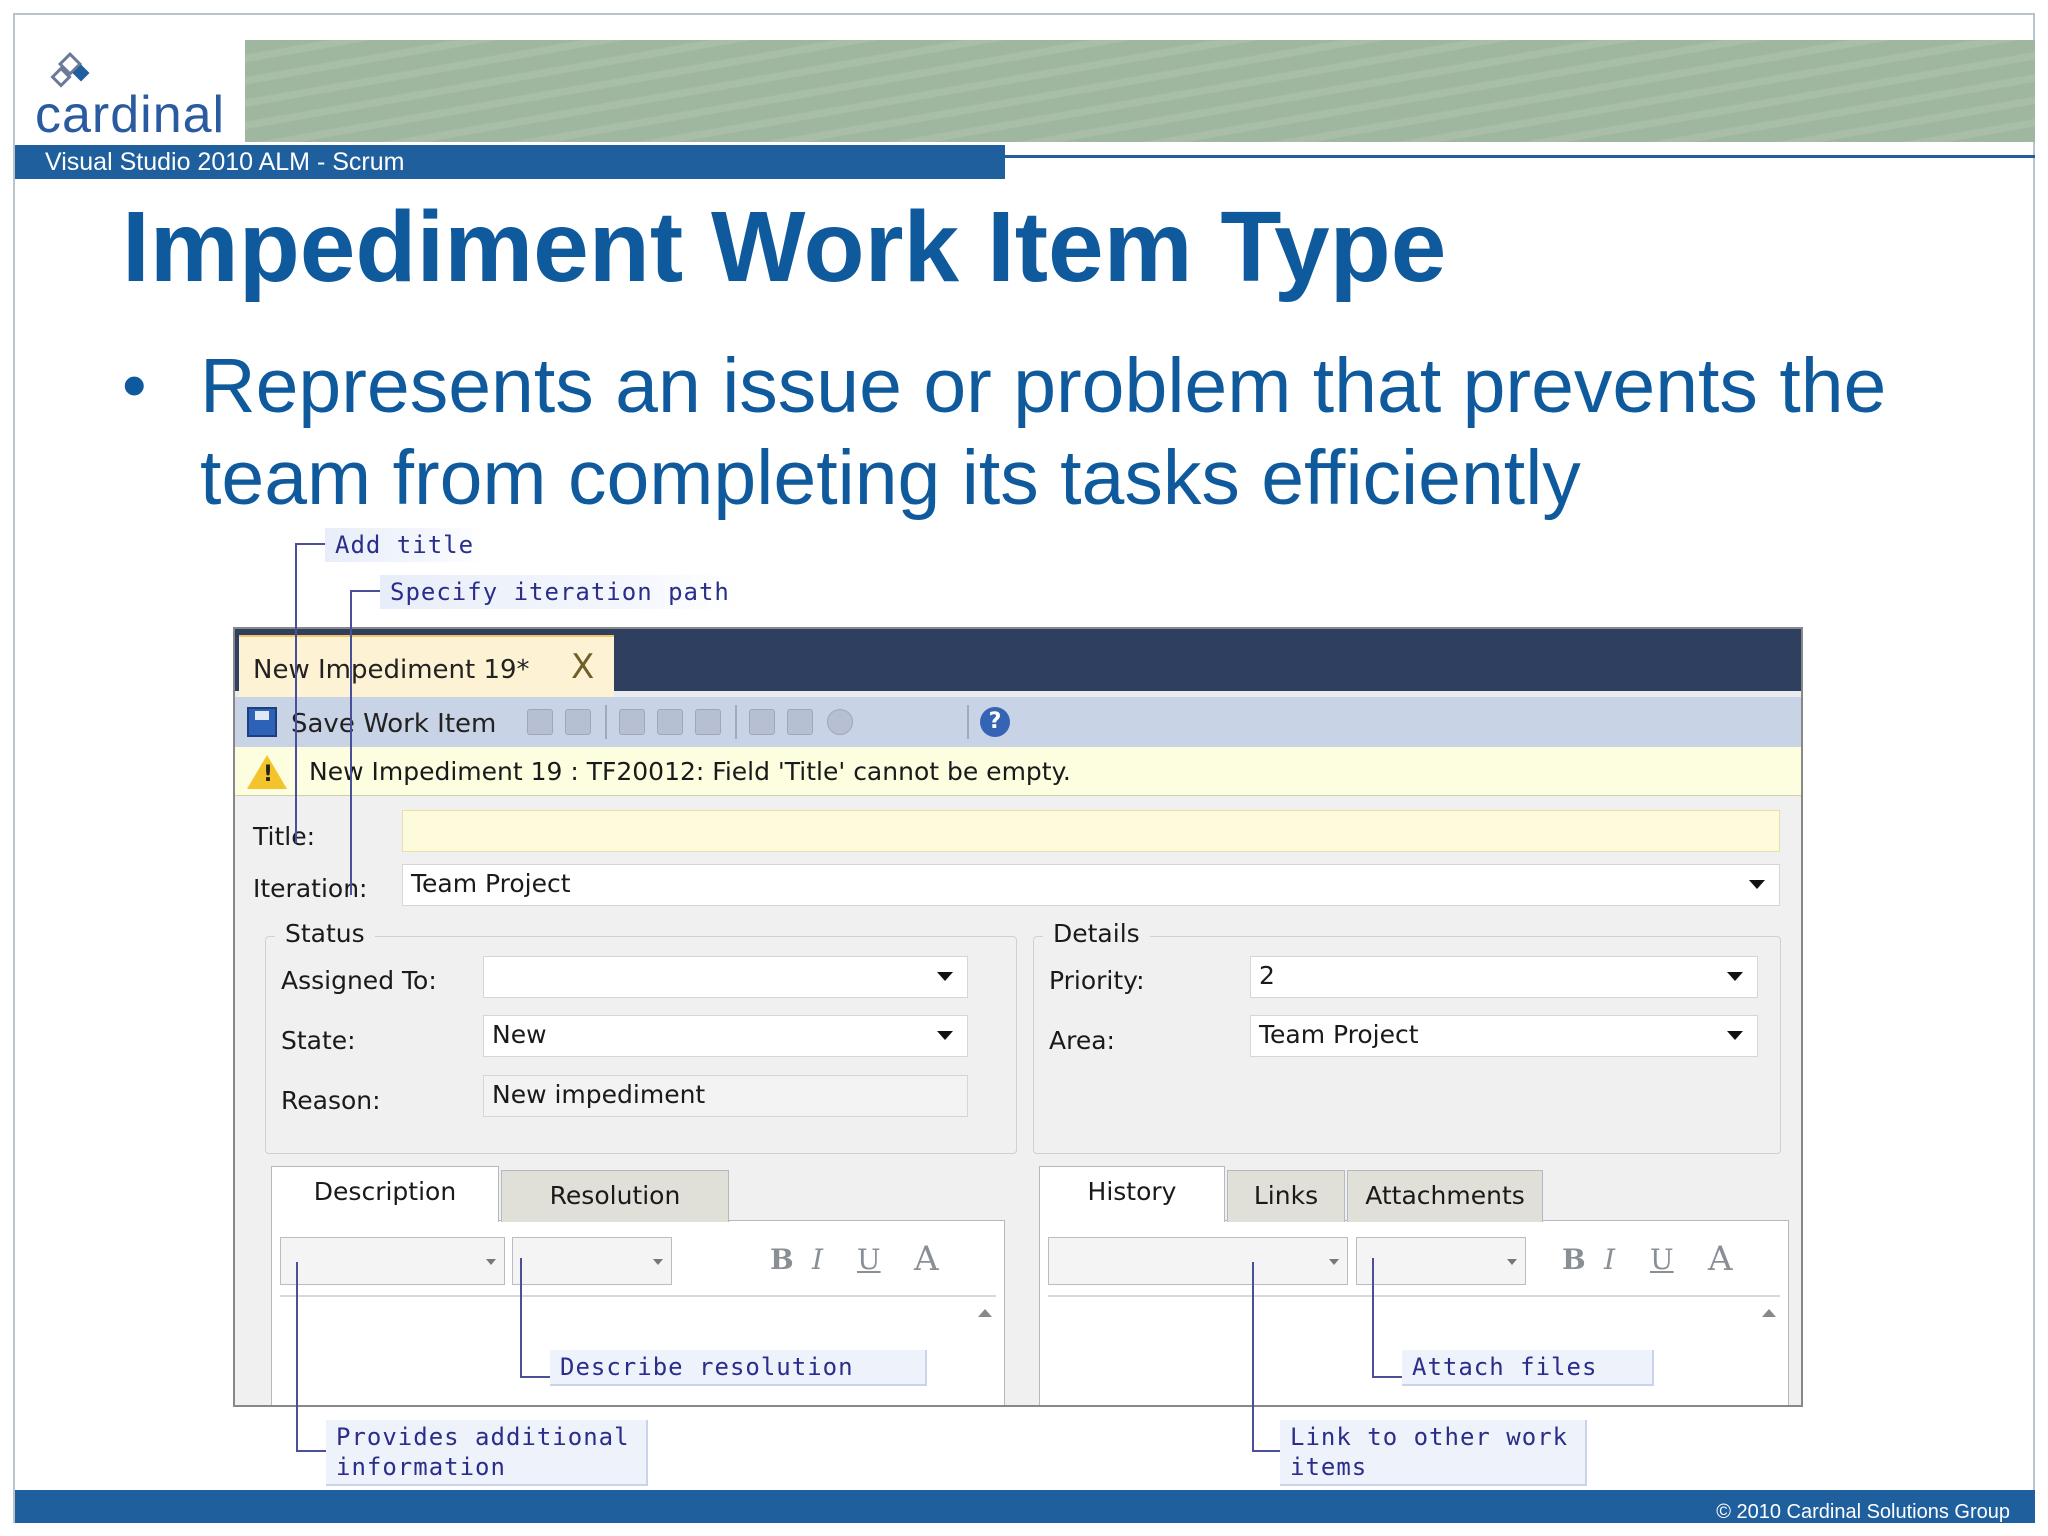 The height and width of the screenshot is (1536, 2048). Describe the element at coordinates (582, 667) in the screenshot. I see `close-icon: X` at that location.